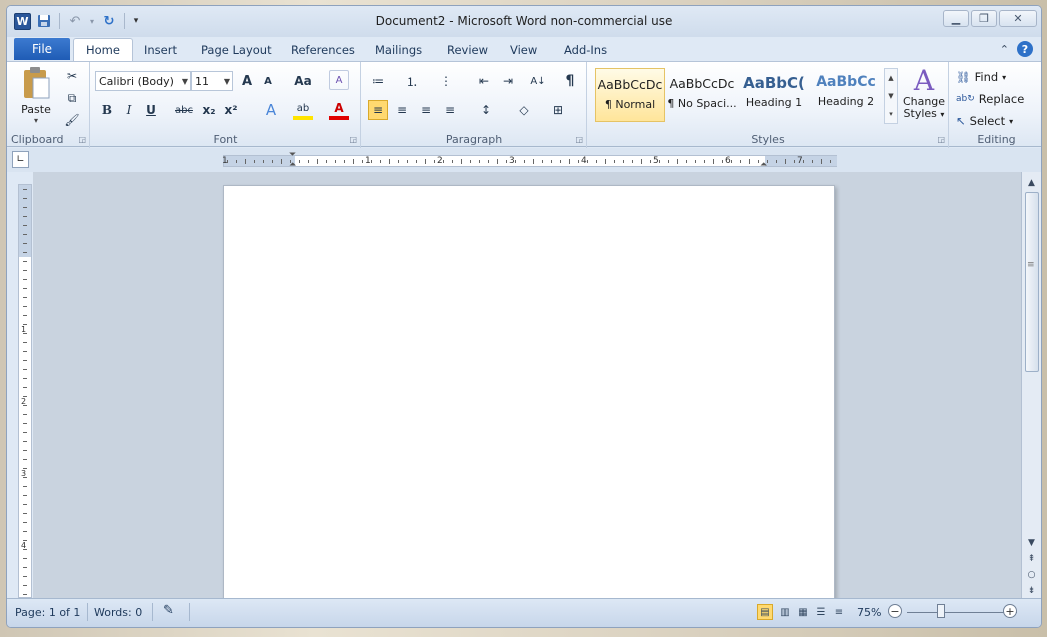  Describe the element at coordinates (486, 110) in the screenshot. I see `line-spacing-icon: ↕` at that location.